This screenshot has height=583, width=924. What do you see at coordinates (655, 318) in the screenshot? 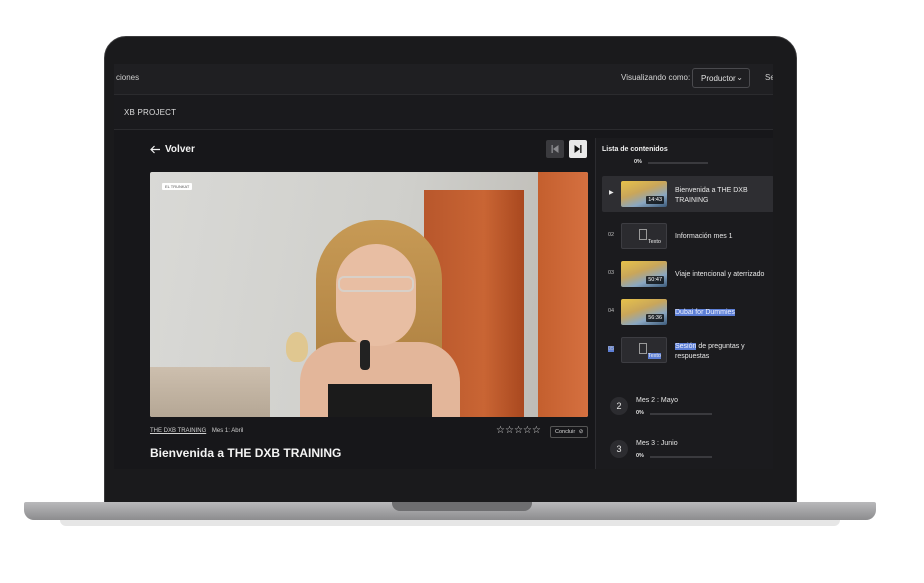
I see `duration-badge: 56:36` at bounding box center [655, 318].